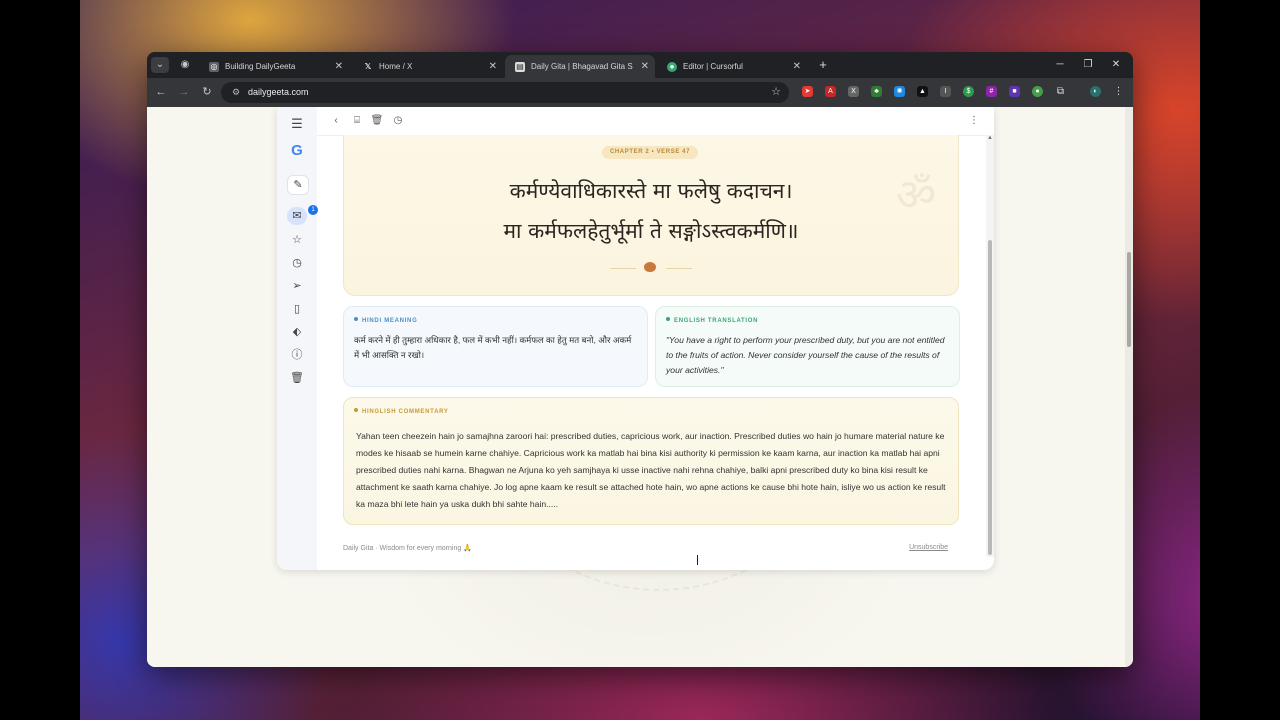 This screenshot has width=1280, height=720. I want to click on url-text: dailygeeta.com, so click(278, 92).